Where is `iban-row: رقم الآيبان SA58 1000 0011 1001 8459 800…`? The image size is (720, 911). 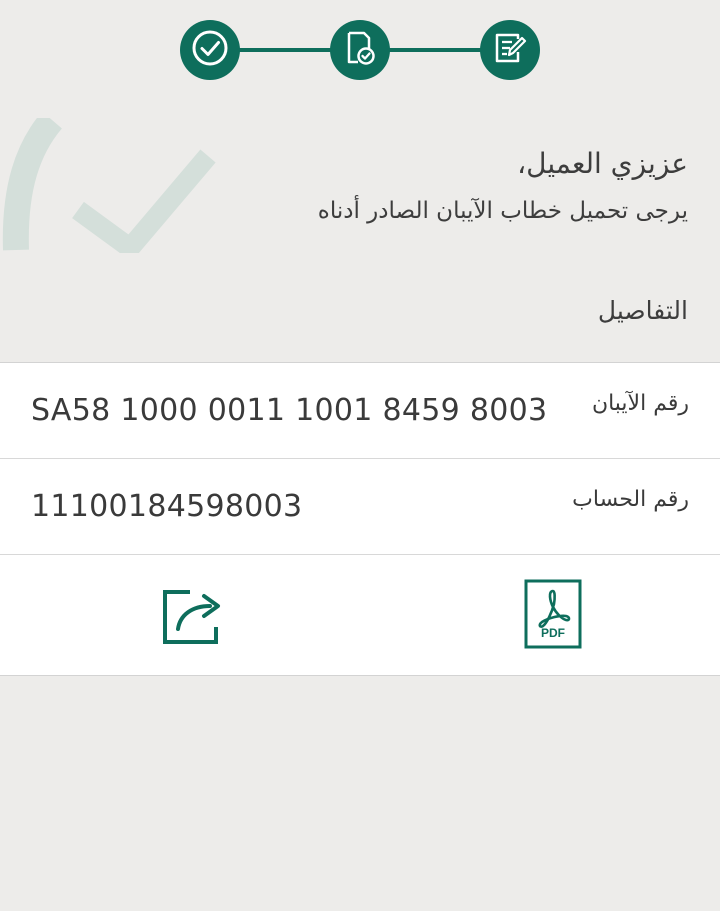
iban-row: رقم الآيبان SA58 1000 0011 1001 8459 800… is located at coordinates (360, 411).